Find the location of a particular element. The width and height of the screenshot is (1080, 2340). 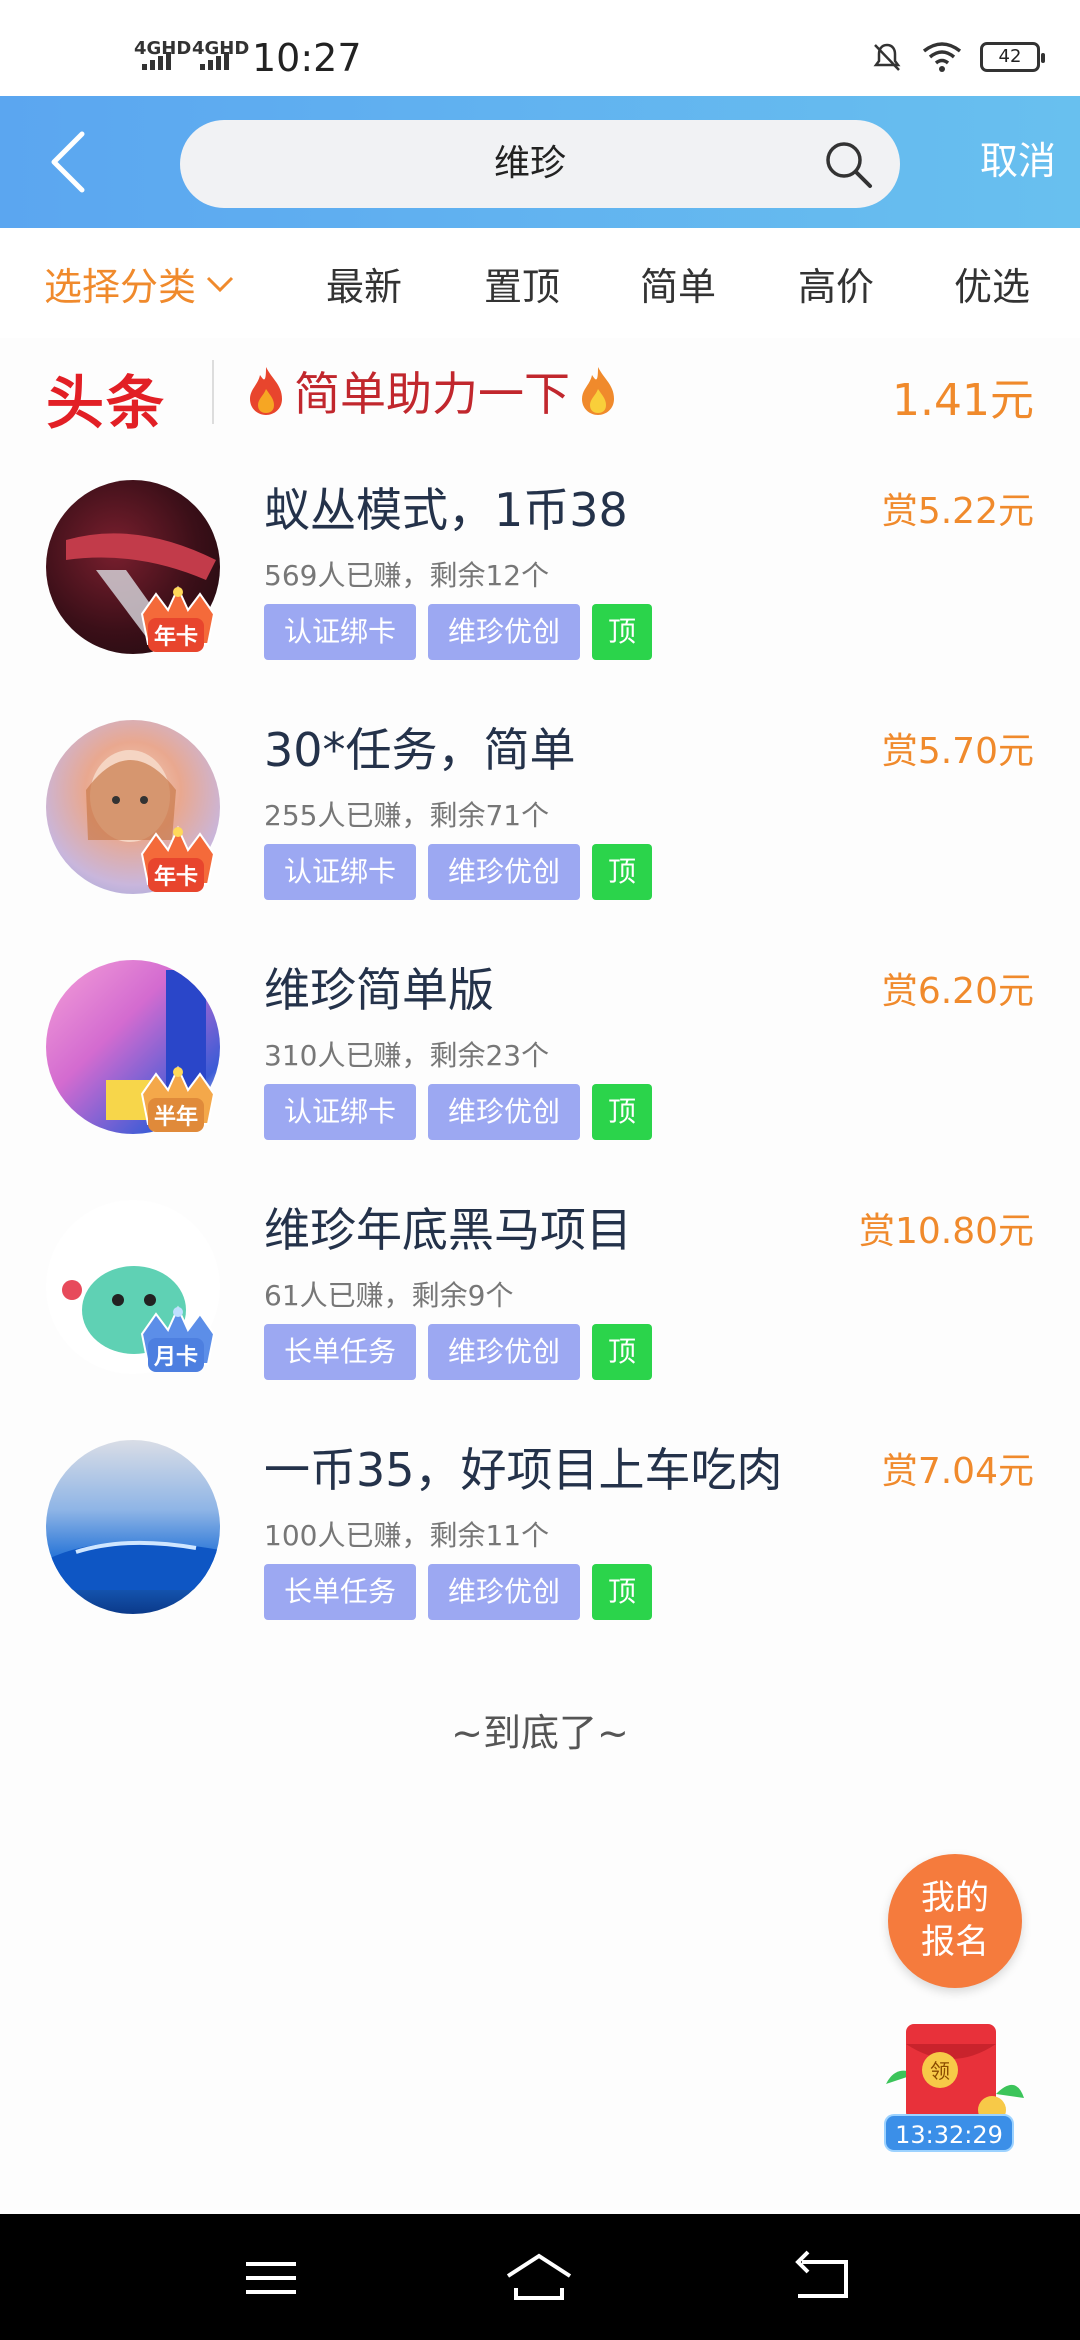

task-title: 蚁丛模式，1币38 is located at coordinates (446, 510).